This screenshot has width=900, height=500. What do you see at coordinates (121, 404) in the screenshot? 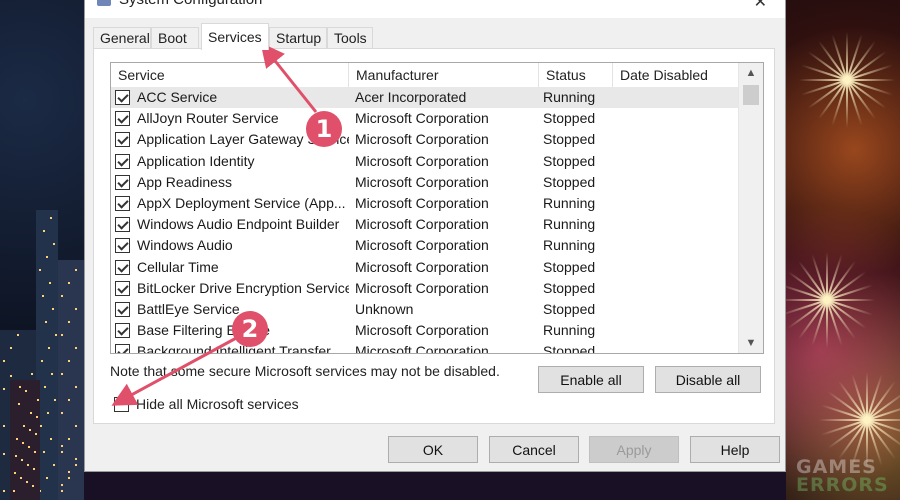
I see `hide-microsoft-services-checkbox` at bounding box center [121, 404].